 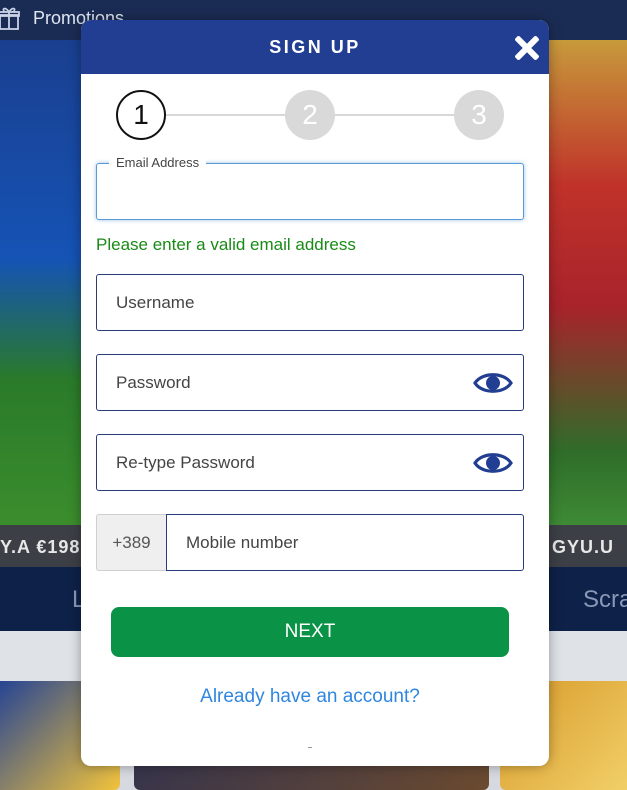 What do you see at coordinates (10, 18) in the screenshot?
I see `gift-icon` at bounding box center [10, 18].